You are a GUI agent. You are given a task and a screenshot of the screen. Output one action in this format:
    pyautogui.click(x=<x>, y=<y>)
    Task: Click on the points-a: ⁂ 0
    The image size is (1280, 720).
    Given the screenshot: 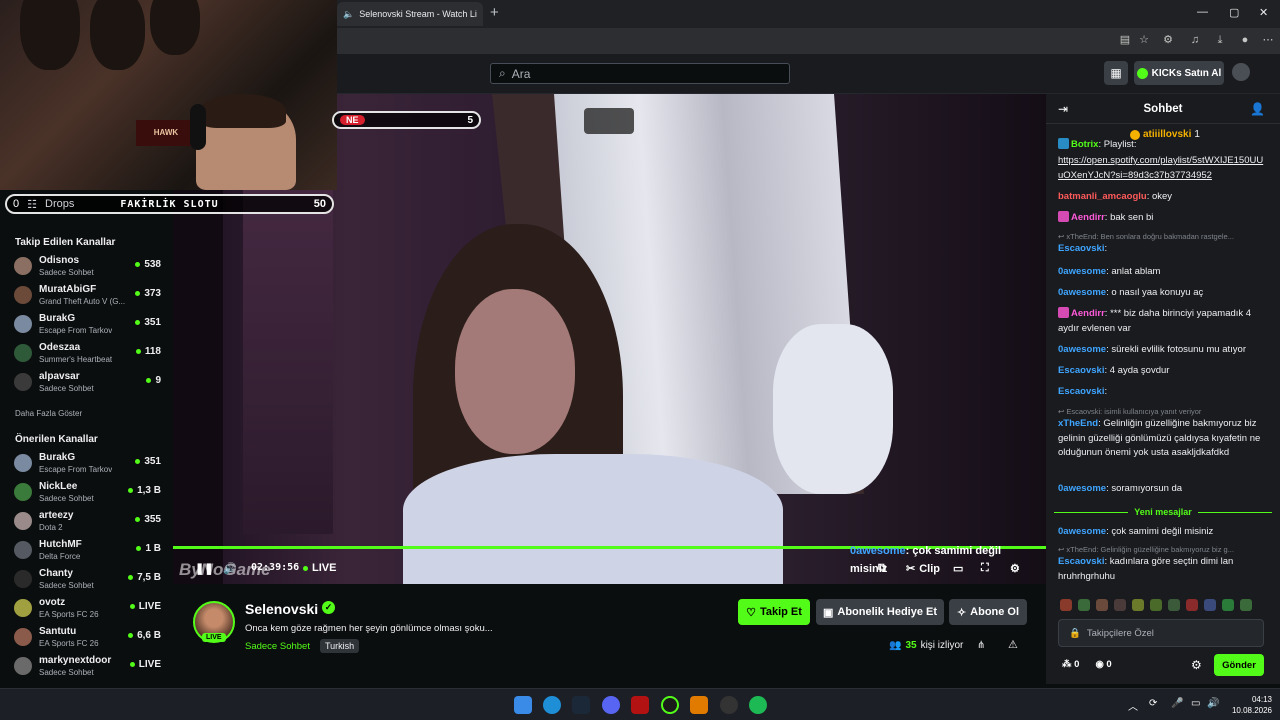 What is the action you would take?
    pyautogui.click(x=1070, y=664)
    